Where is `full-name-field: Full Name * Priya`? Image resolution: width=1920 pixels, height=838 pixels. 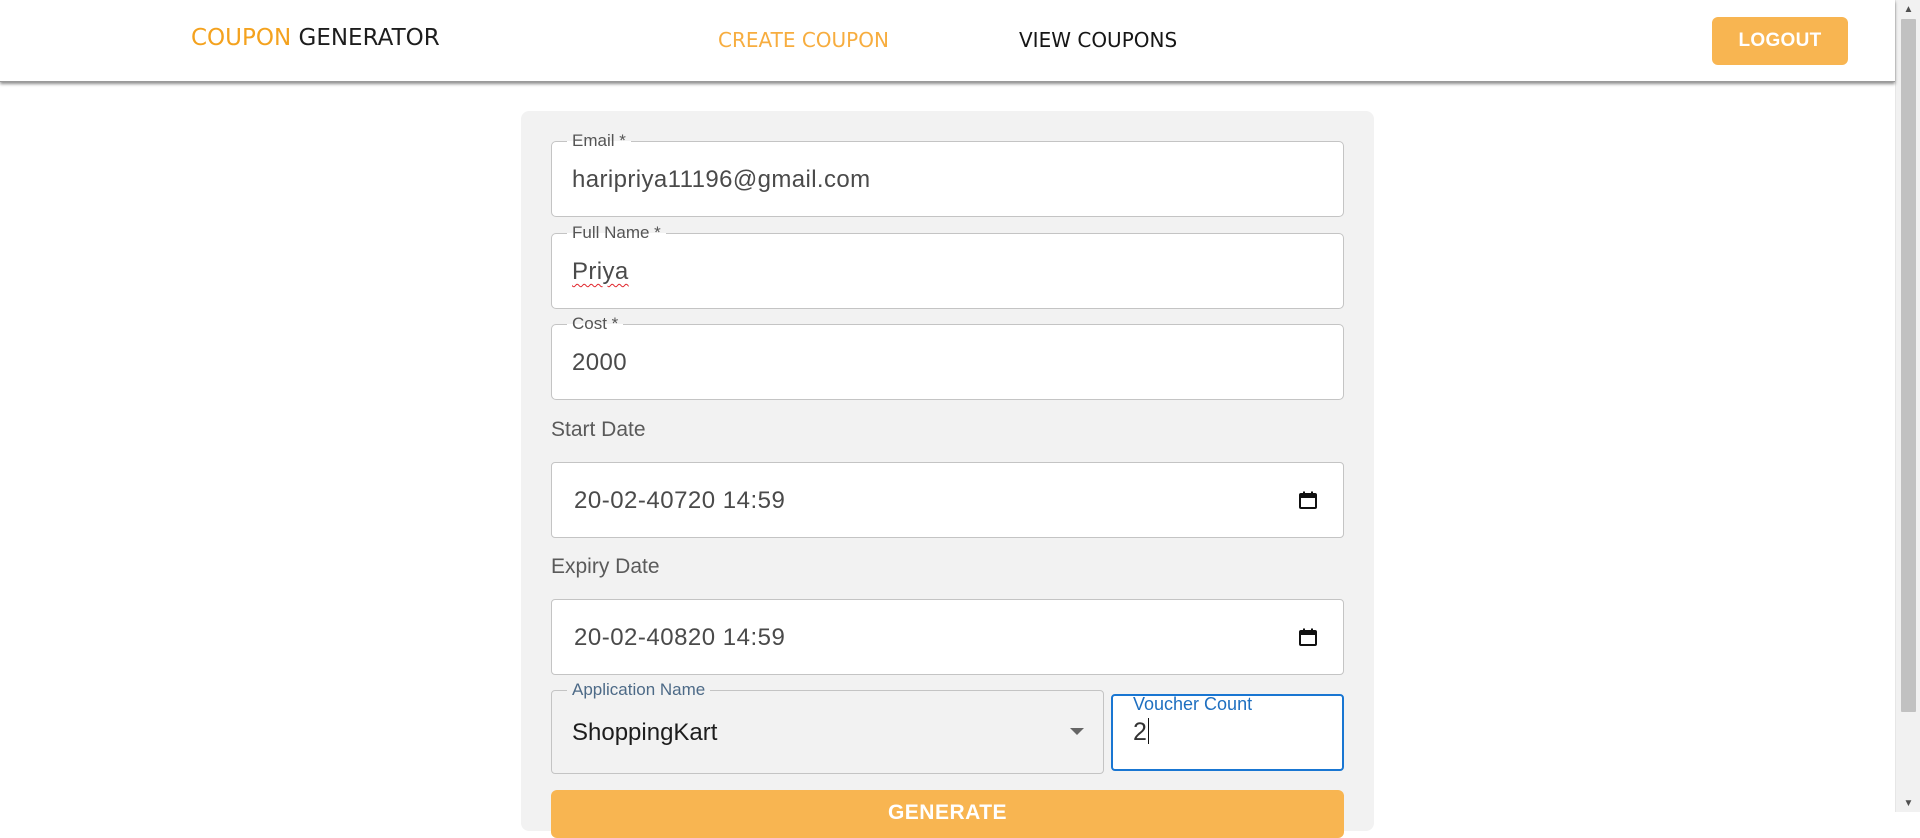 full-name-field: Full Name * Priya is located at coordinates (947, 265).